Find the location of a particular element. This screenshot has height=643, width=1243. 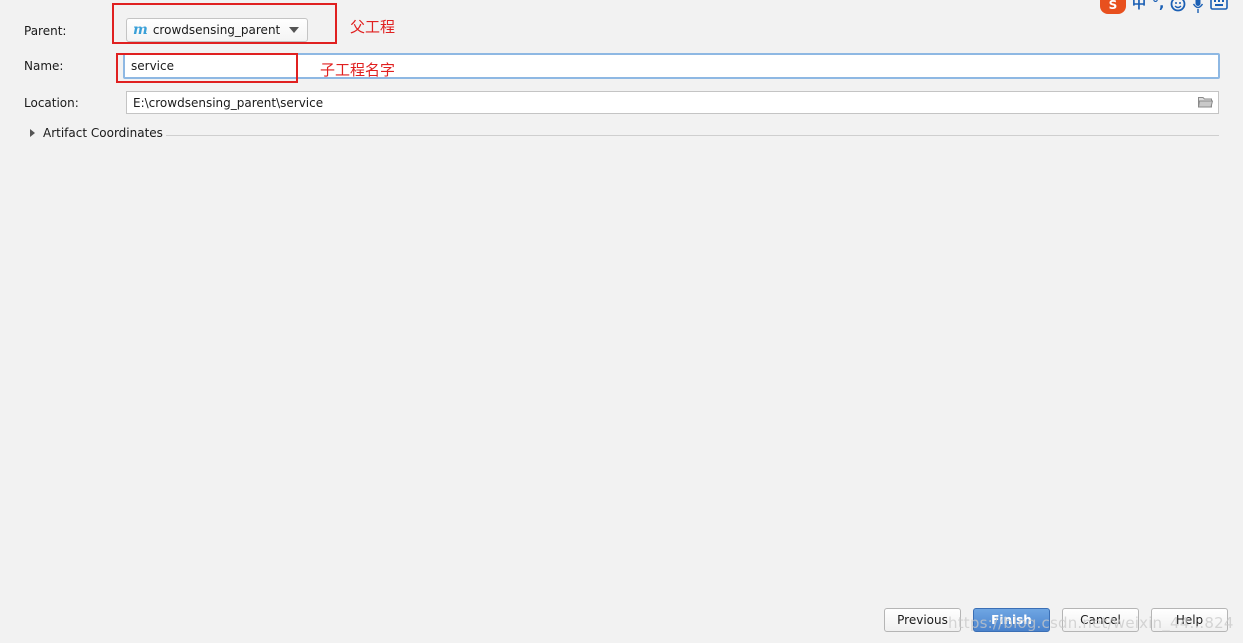

ime-toolbar: S 中 °, is located at coordinates (1171, 7).